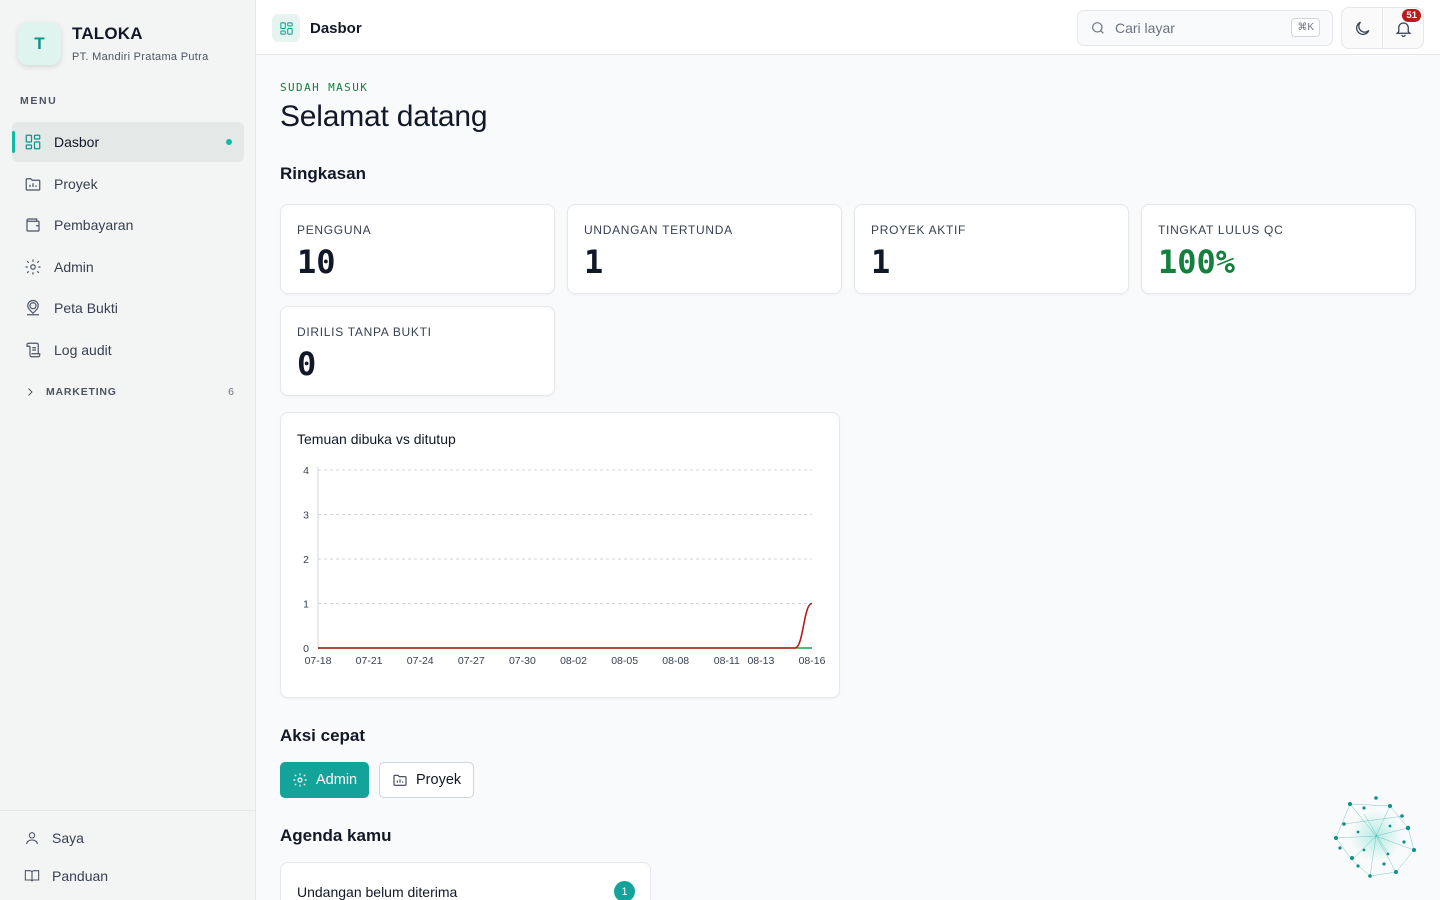 This screenshot has width=1440, height=900. I want to click on brand-logo: T, so click(39, 43).